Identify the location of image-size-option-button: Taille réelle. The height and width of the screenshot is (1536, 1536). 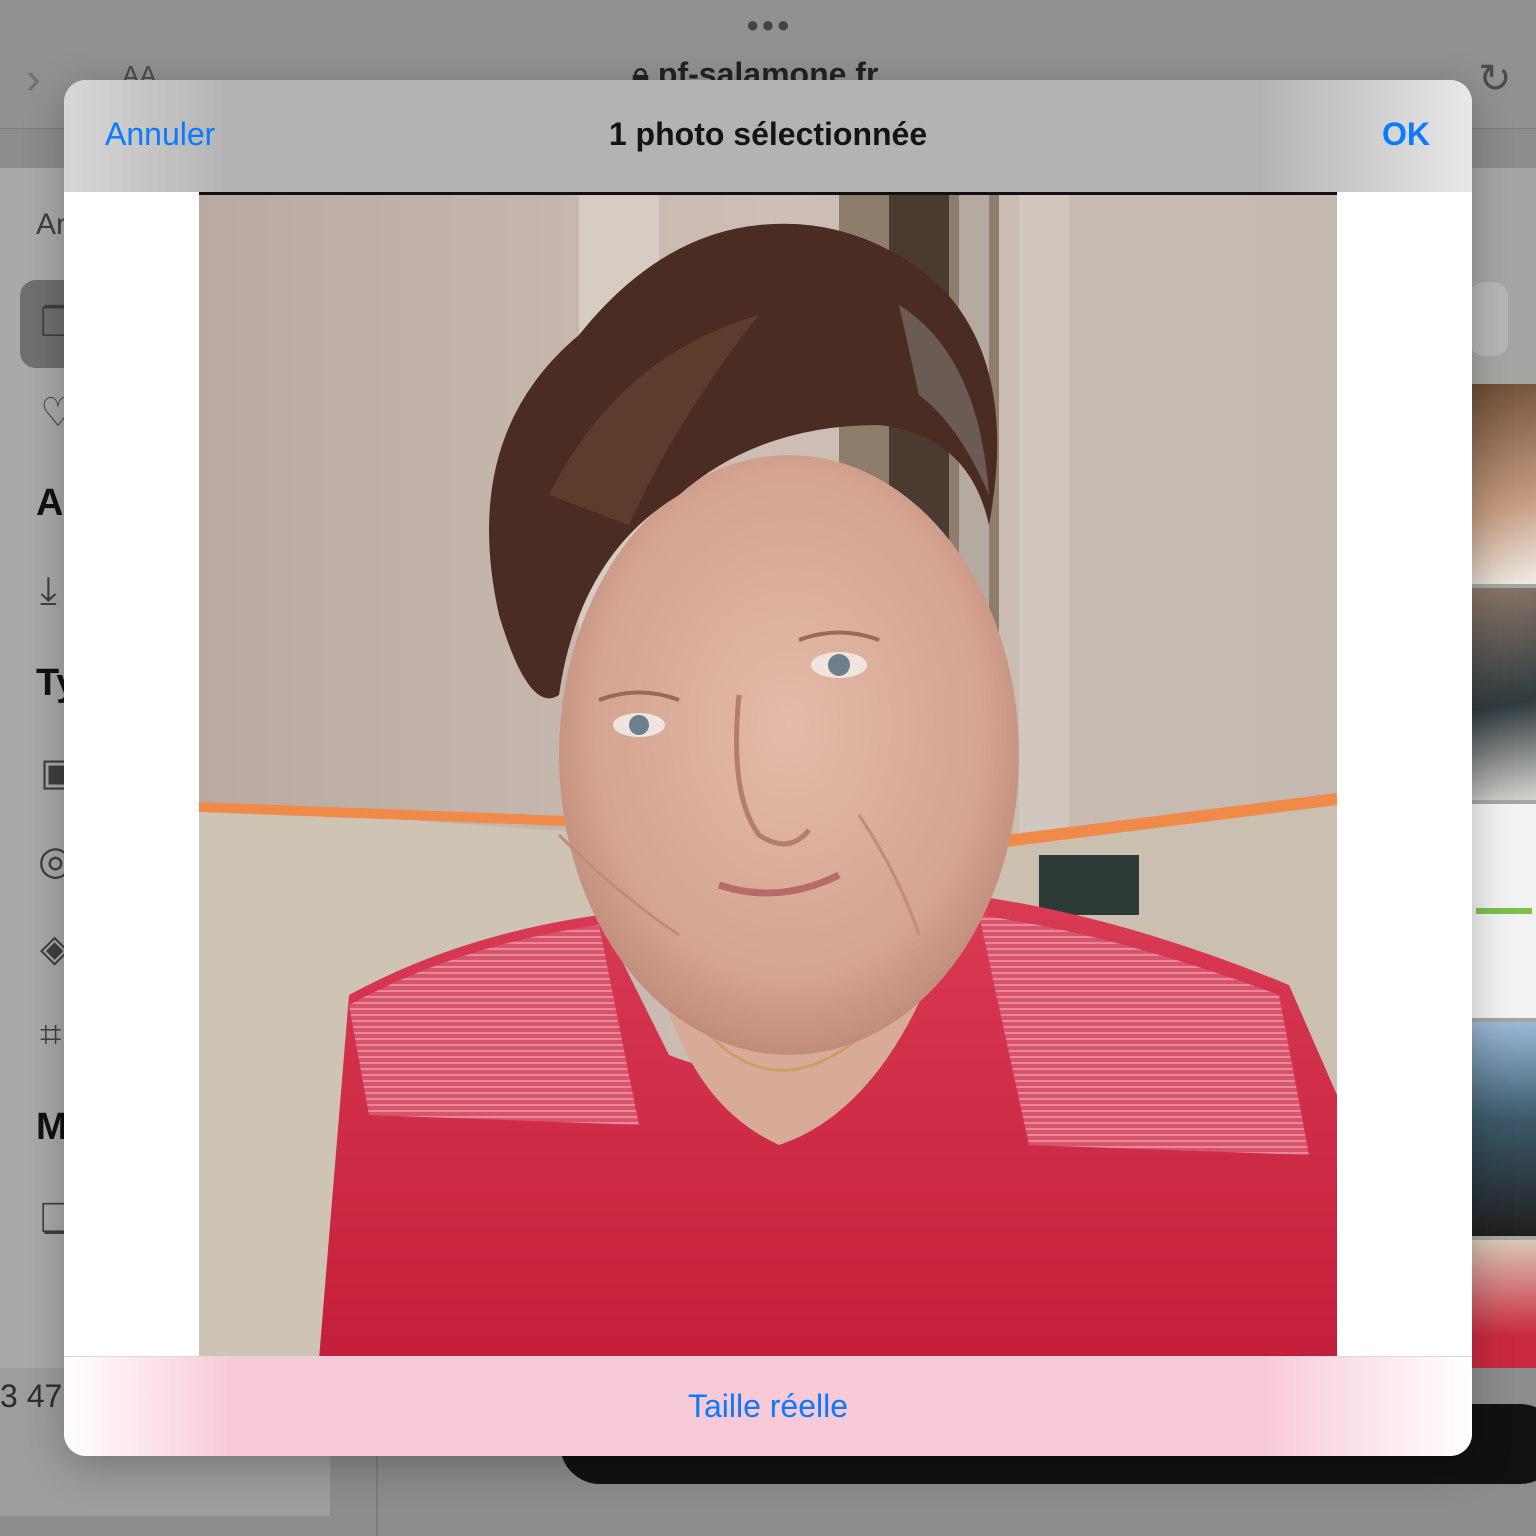
(768, 1406).